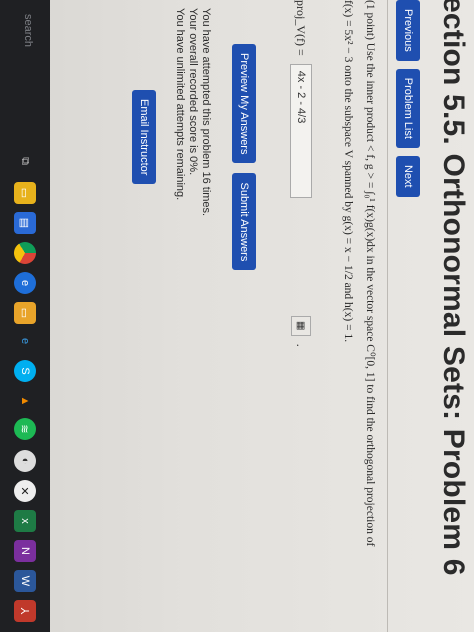 This screenshot has width=474, height=632. What do you see at coordinates (25, 551) in the screenshot?
I see `onenote-icon: N` at bounding box center [25, 551].